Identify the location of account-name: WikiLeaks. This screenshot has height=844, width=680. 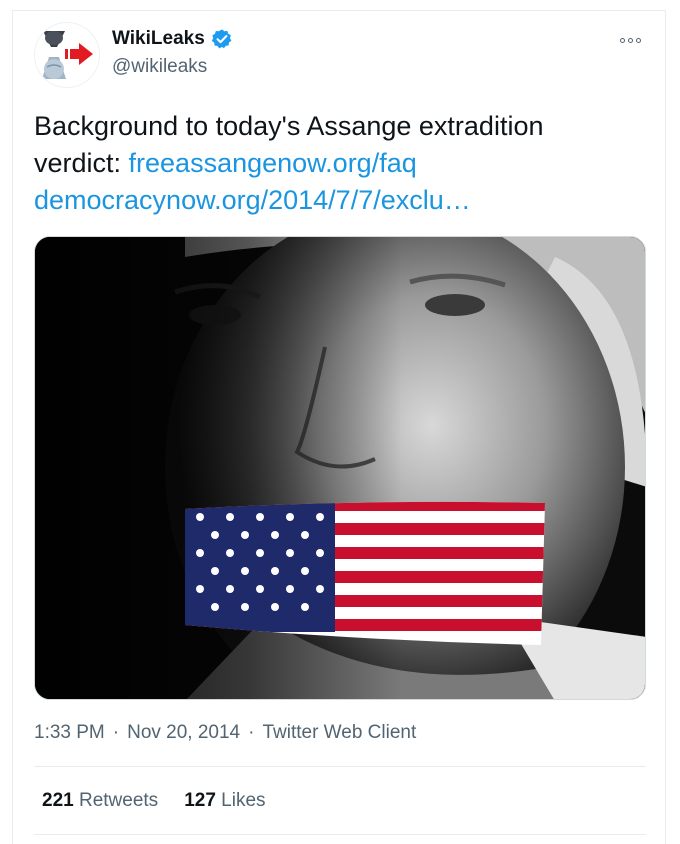
(158, 39).